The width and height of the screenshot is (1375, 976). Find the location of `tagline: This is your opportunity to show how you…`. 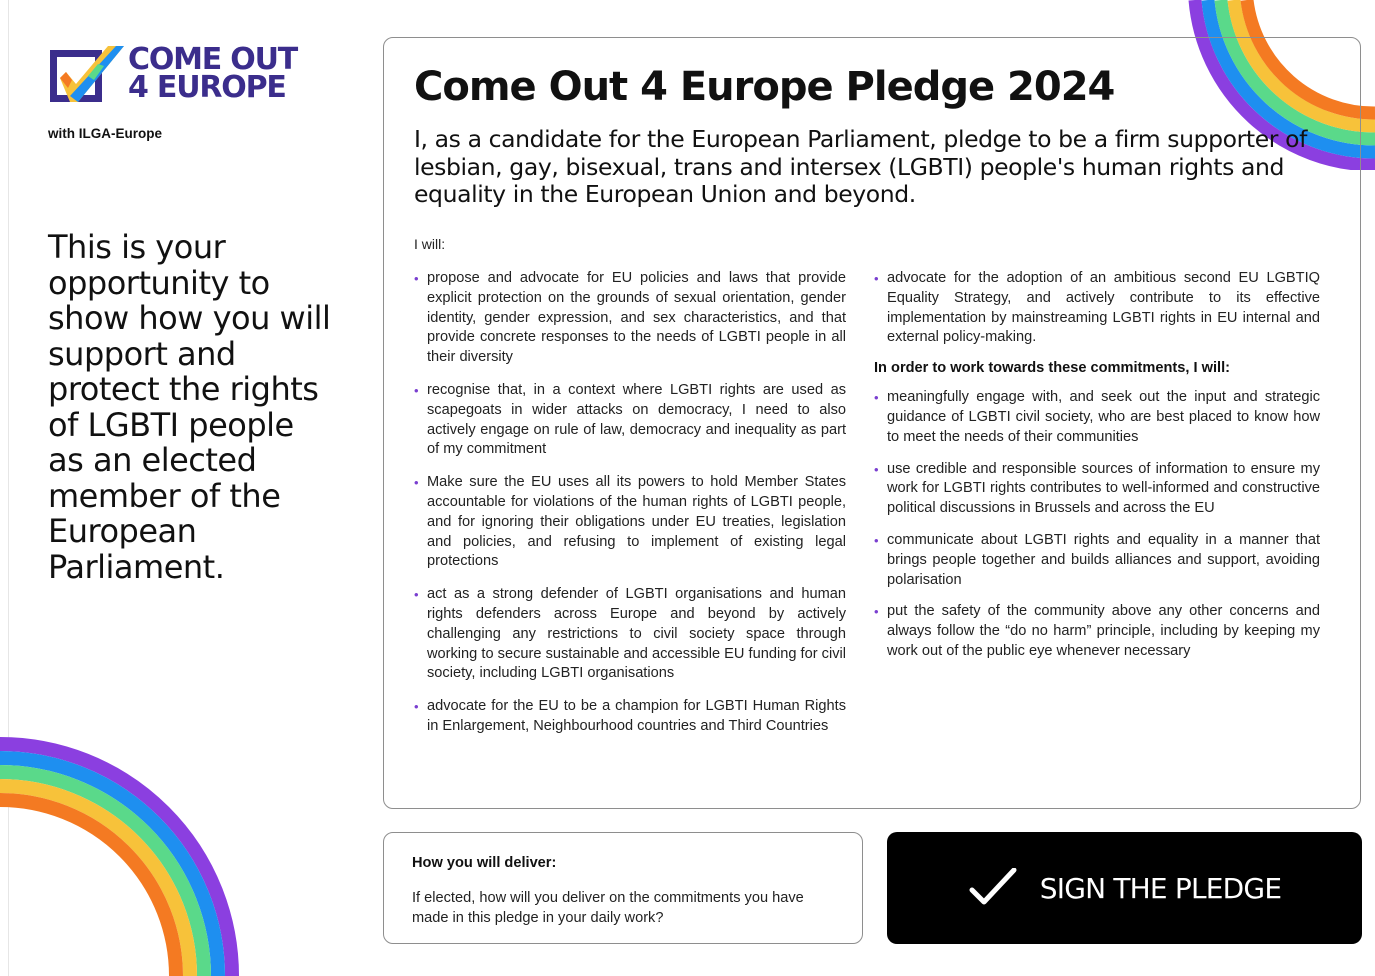

tagline: This is your opportunity to show how you… is located at coordinates (189, 407).